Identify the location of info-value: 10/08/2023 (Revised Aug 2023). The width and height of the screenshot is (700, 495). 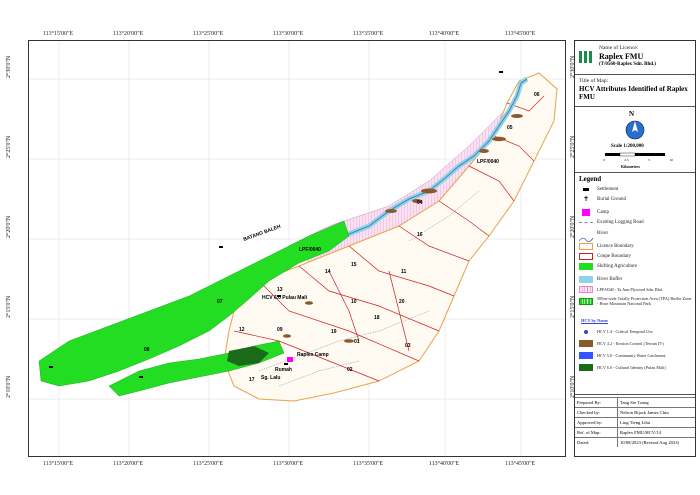
(650, 442).